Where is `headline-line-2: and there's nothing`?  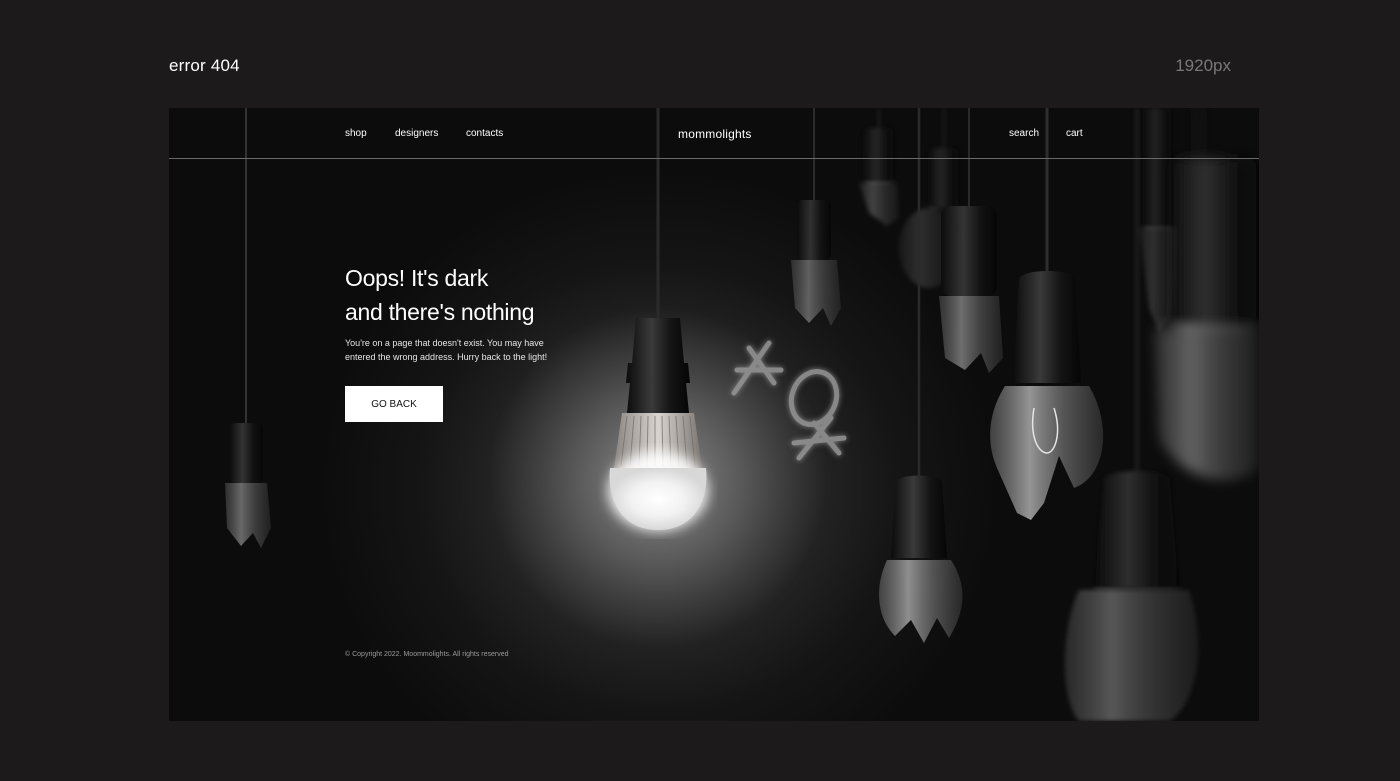 headline-line-2: and there's nothing is located at coordinates (440, 312).